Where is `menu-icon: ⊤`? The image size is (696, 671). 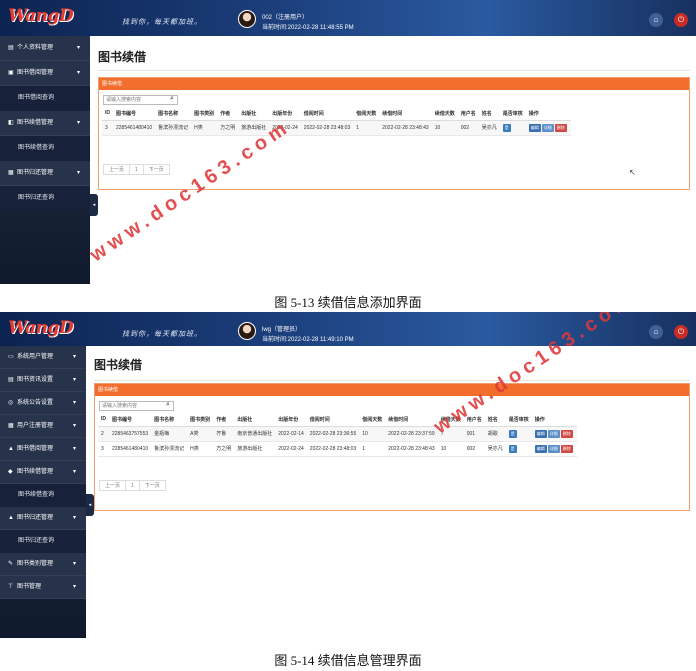 menu-icon: ⊤ is located at coordinates (11, 587).